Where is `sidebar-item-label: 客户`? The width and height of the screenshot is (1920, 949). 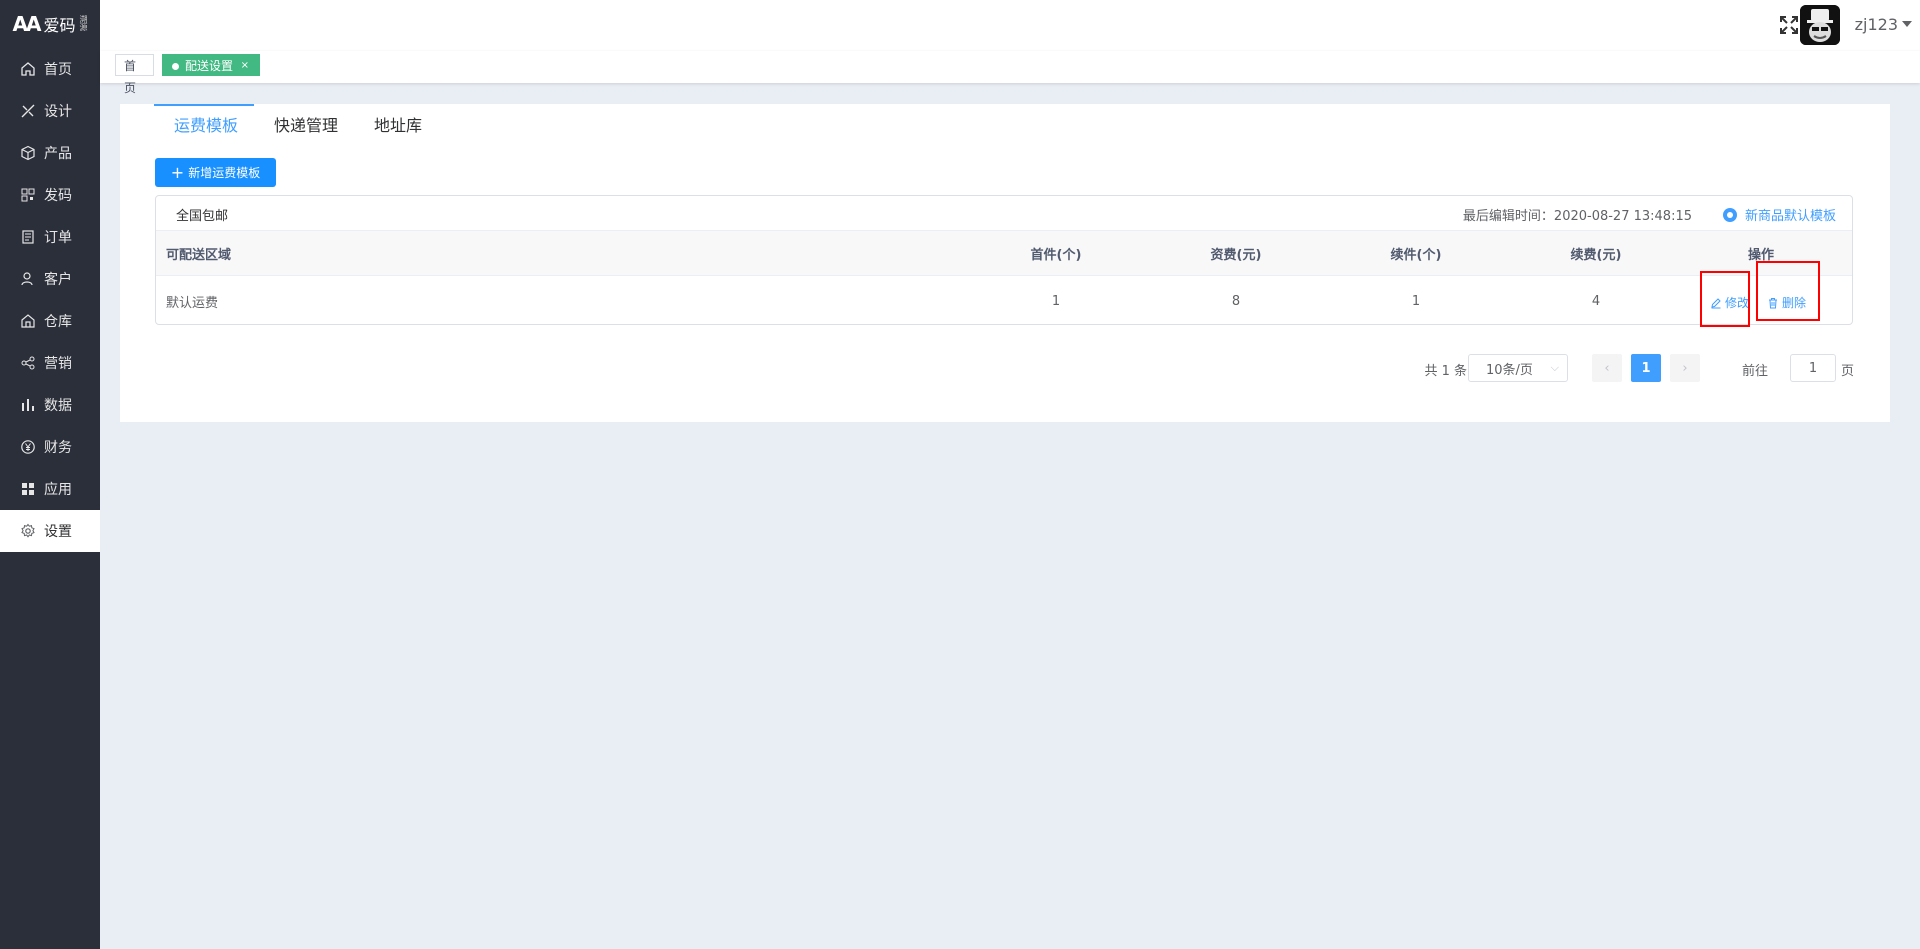 sidebar-item-label: 客户 is located at coordinates (58, 280).